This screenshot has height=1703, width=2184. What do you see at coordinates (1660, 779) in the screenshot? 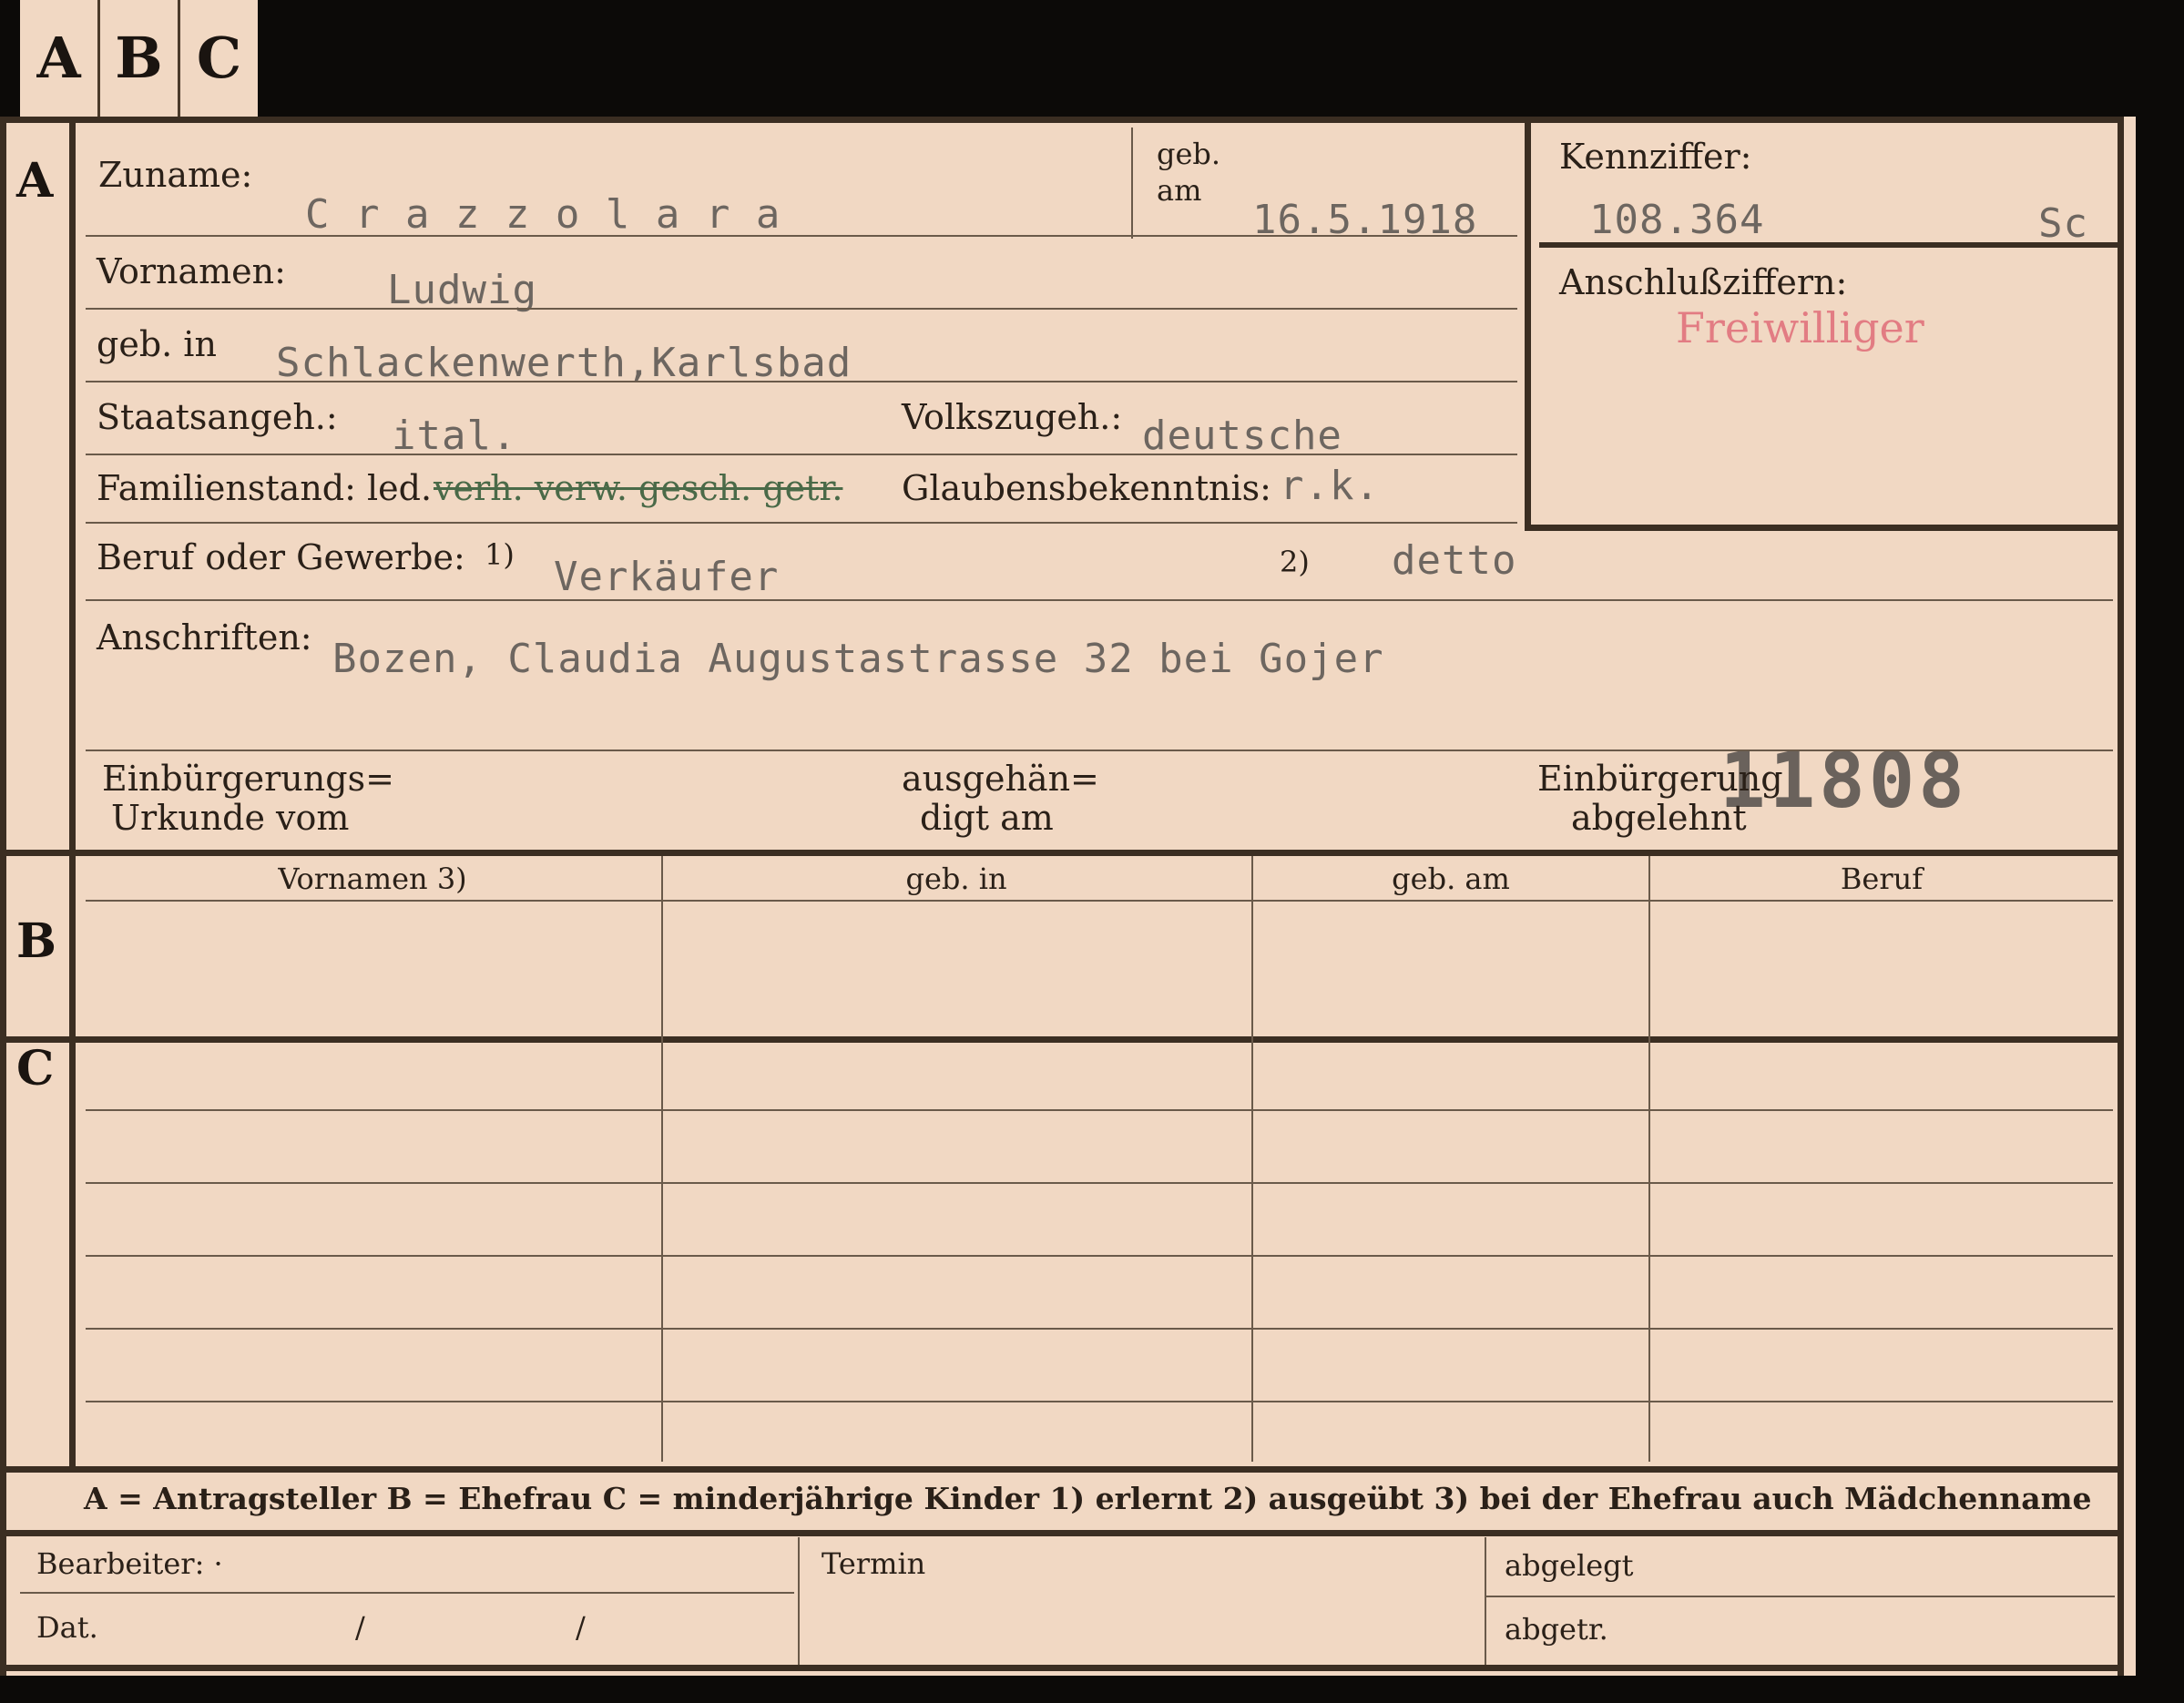
I see `einbuergerung-abgelehnt-label-1: Einbürgerung` at bounding box center [1660, 779].